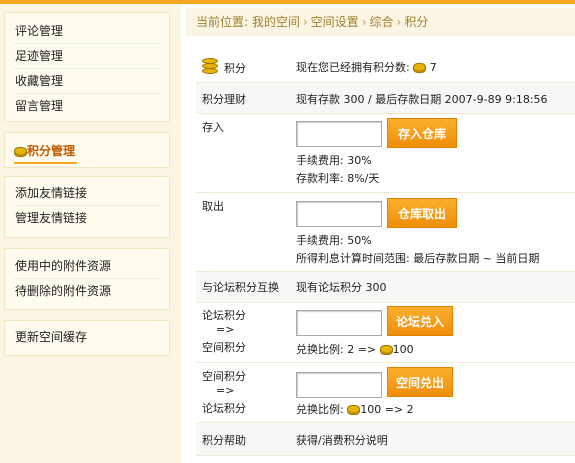 Image resolution: width=575 pixels, height=463 pixels. What do you see at coordinates (225, 329) in the screenshot?
I see `forum-to-space-arrow: =>` at bounding box center [225, 329].